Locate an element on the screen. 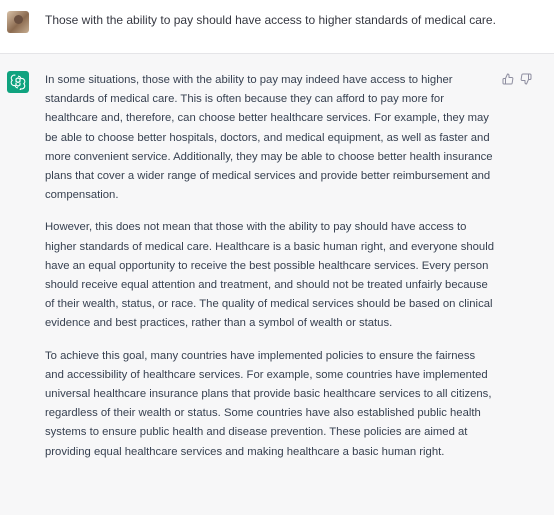 Image resolution: width=554 pixels, height=515 pixels. thumbs-down-icon is located at coordinates (526, 79).